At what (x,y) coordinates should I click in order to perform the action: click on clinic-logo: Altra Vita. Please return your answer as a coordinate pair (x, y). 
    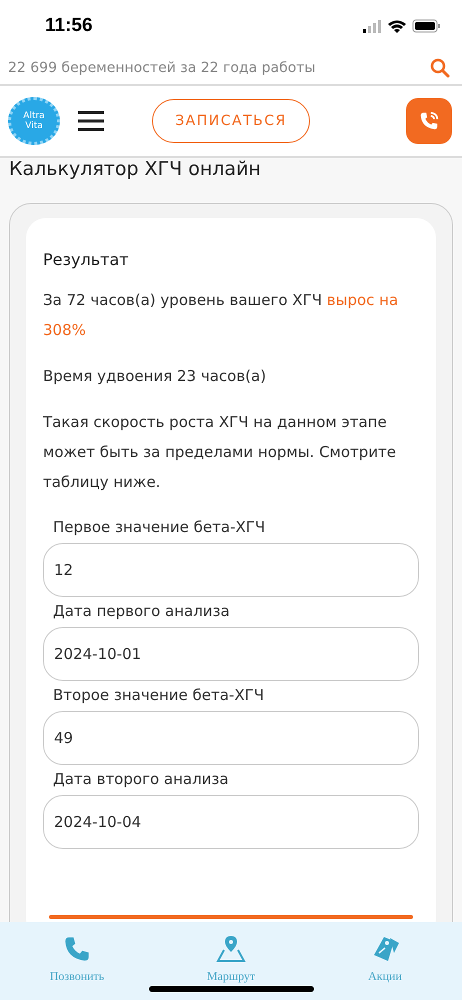
    Looking at the image, I should click on (34, 121).